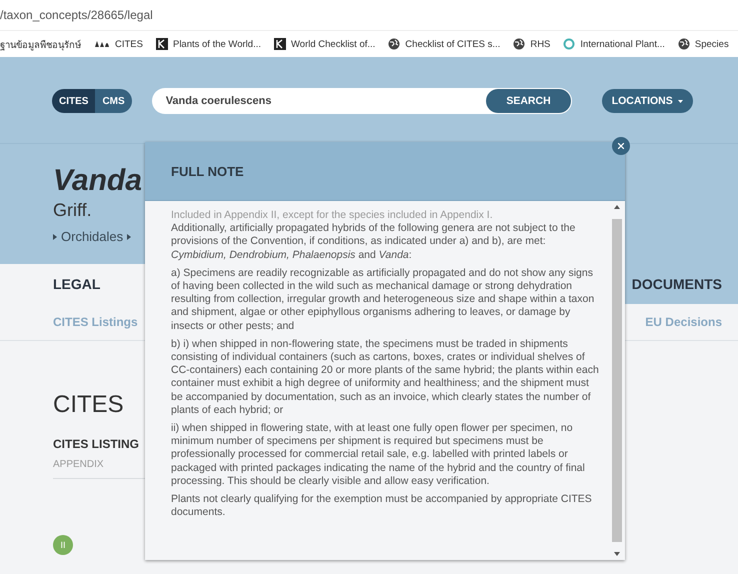 The height and width of the screenshot is (574, 738). What do you see at coordinates (617, 554) in the screenshot?
I see `scroll-down-icon` at bounding box center [617, 554].